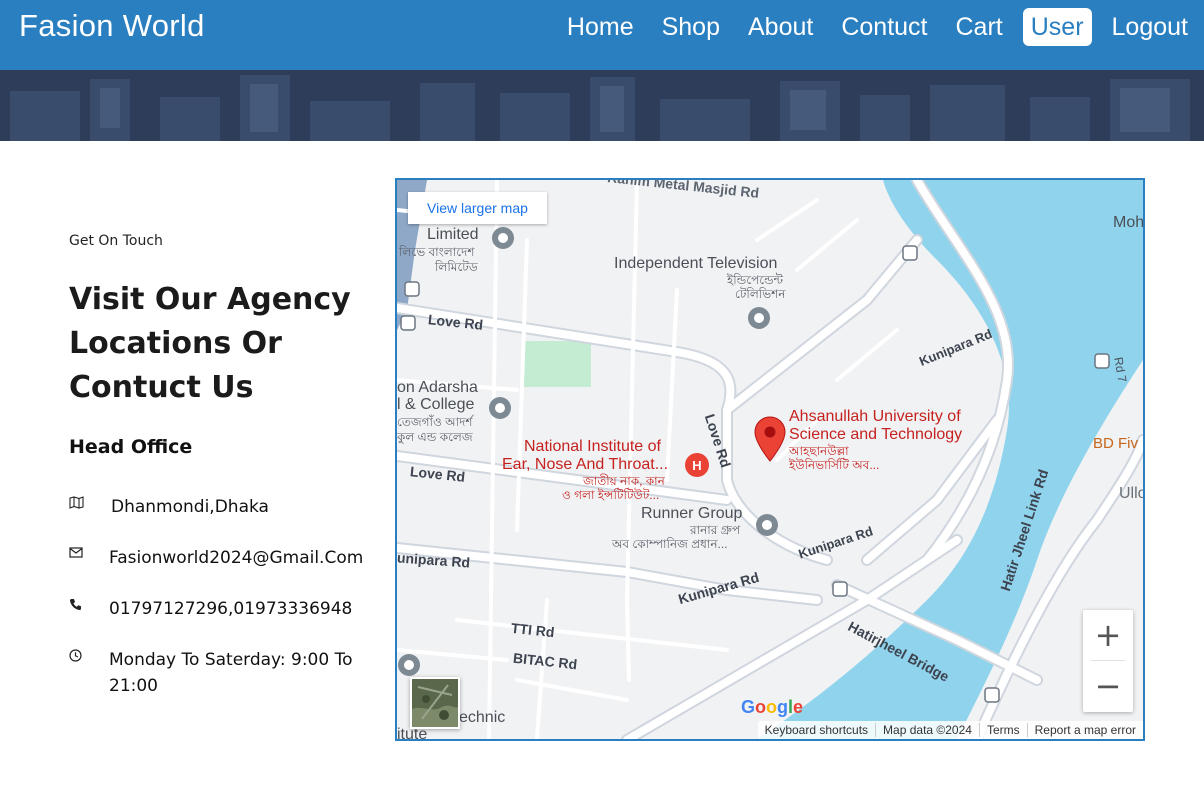 This screenshot has width=1204, height=790. Describe the element at coordinates (1084, 730) in the screenshot. I see `report-map-error-link: Report a map error` at that location.